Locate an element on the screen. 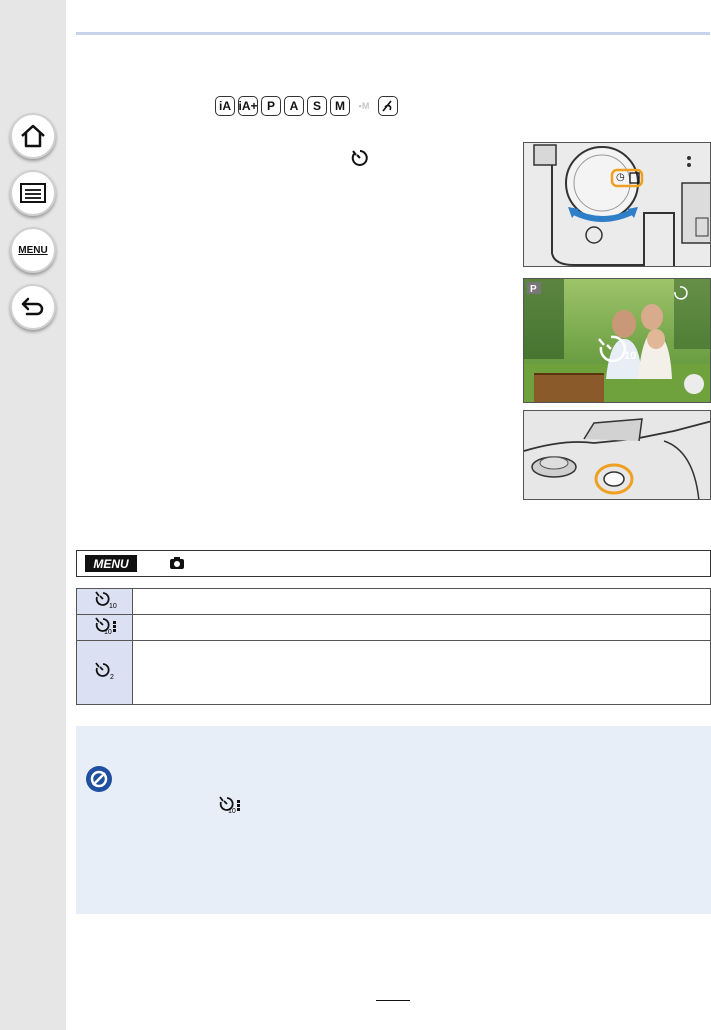 The height and width of the screenshot is (1030, 711). home-button is located at coordinates (33, 136).